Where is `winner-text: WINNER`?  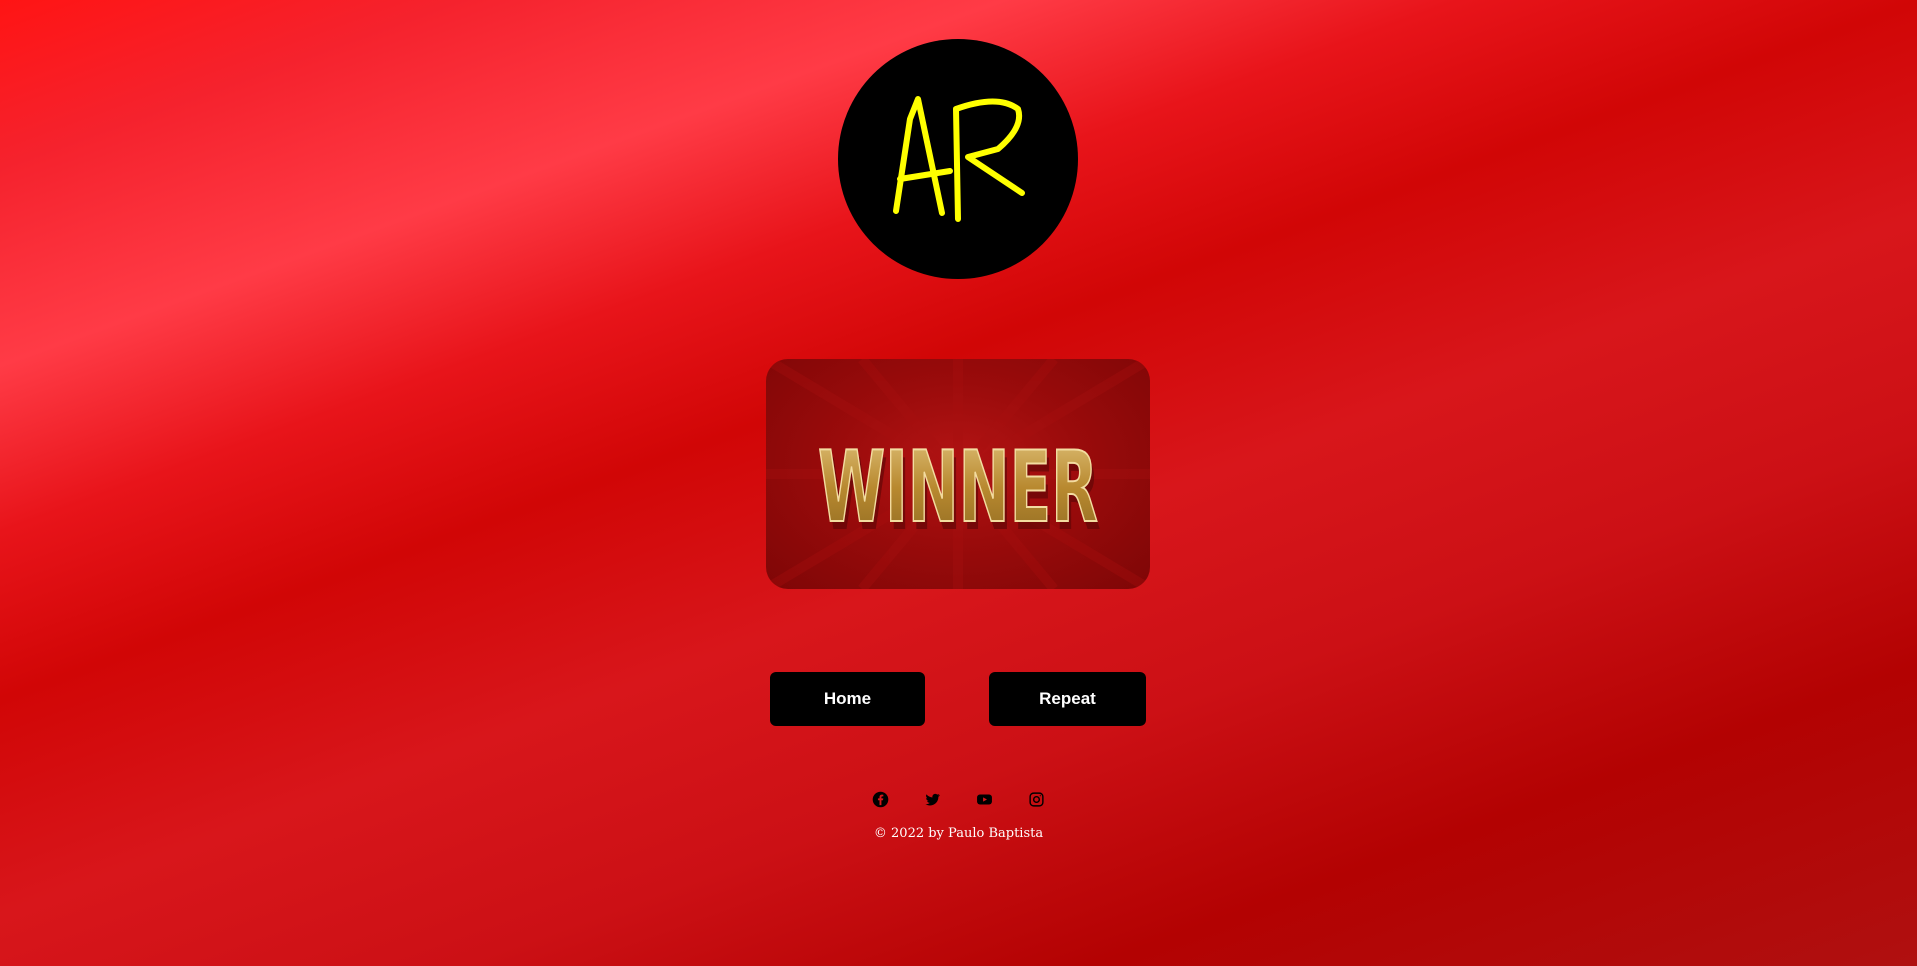
winner-text: WINNER is located at coordinates (958, 488).